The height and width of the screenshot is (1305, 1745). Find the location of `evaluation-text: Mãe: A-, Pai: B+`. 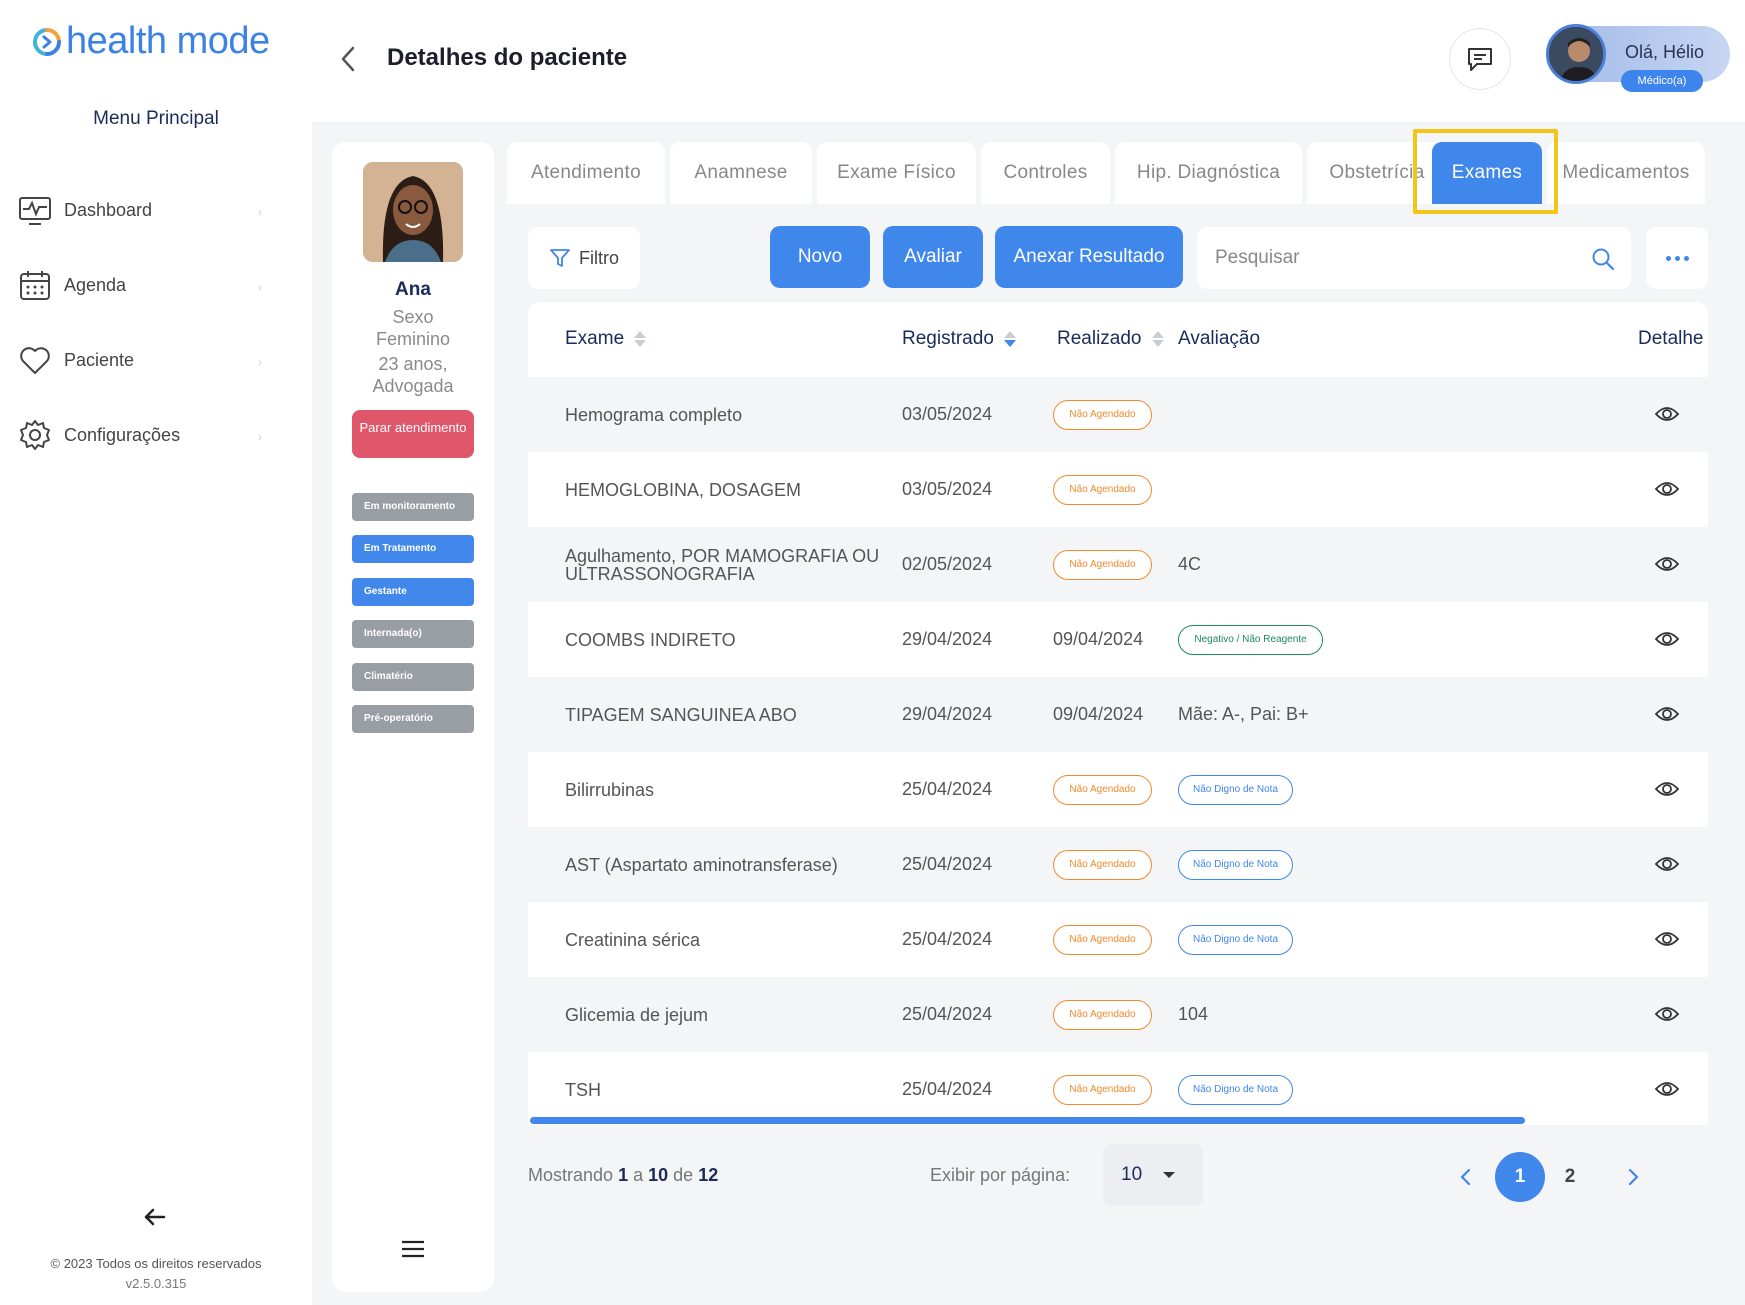

evaluation-text: Mãe: A-, Pai: B+ is located at coordinates (1243, 714).